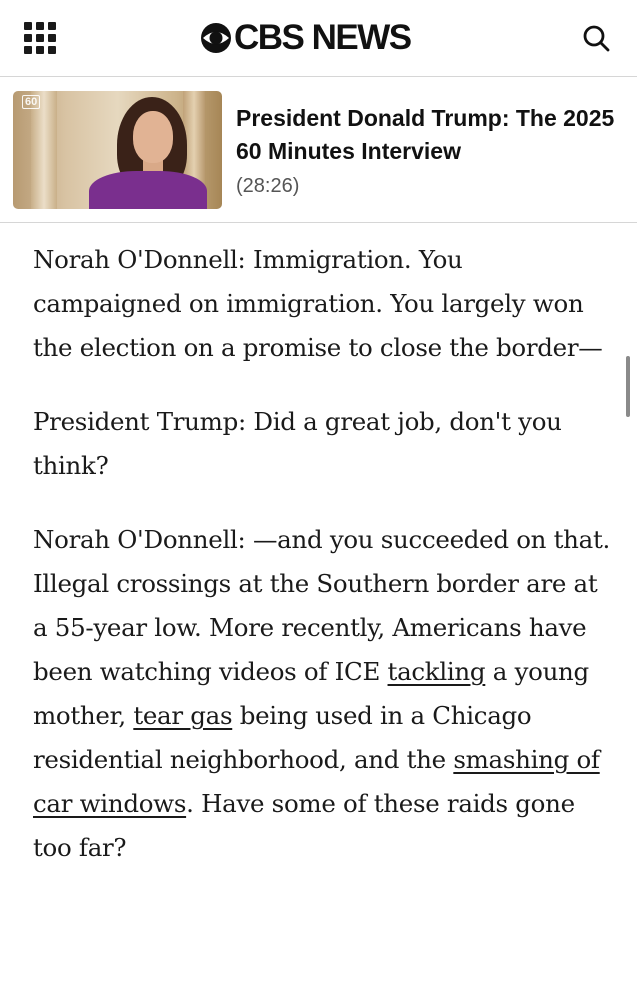  I want to click on search-icon, so click(596, 38).